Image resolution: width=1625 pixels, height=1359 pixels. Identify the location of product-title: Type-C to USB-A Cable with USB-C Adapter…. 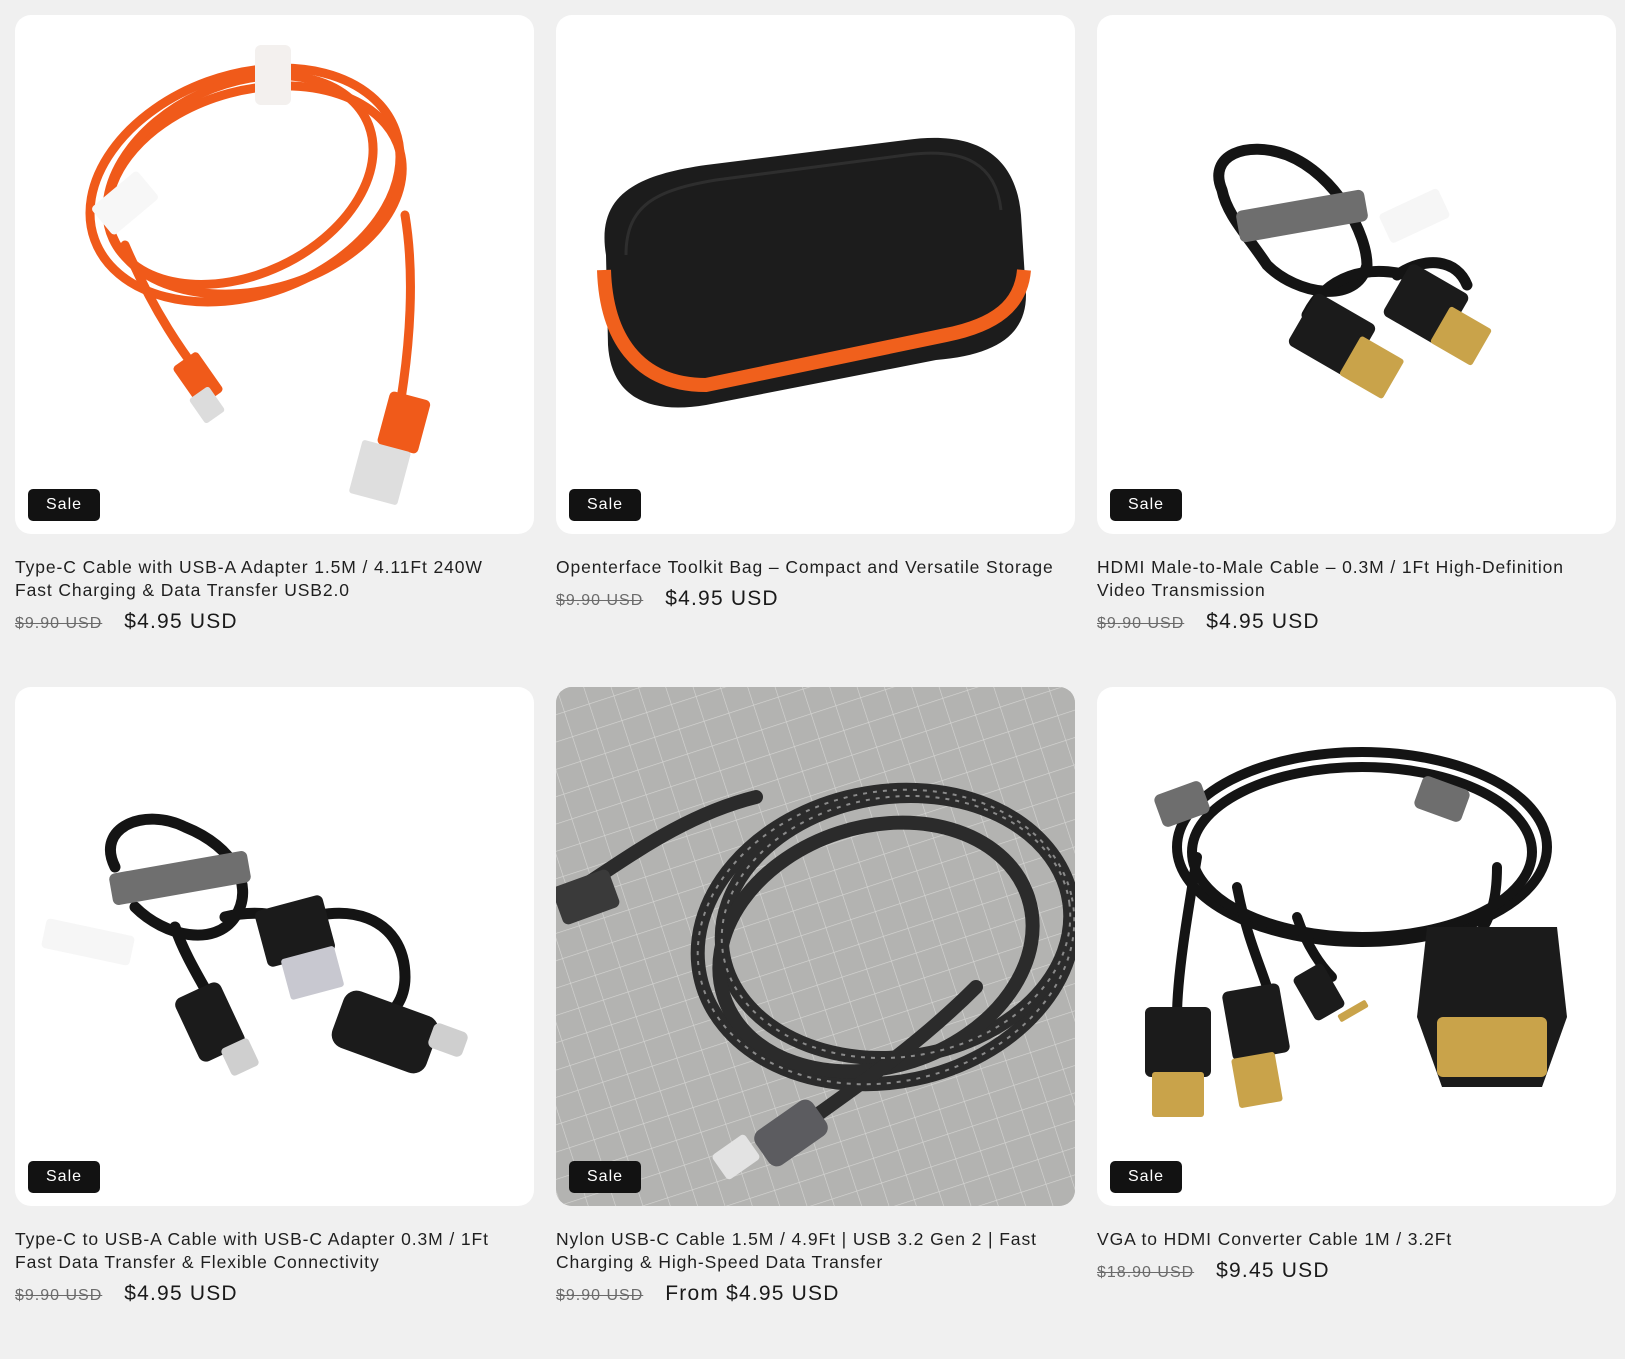
(267, 1251).